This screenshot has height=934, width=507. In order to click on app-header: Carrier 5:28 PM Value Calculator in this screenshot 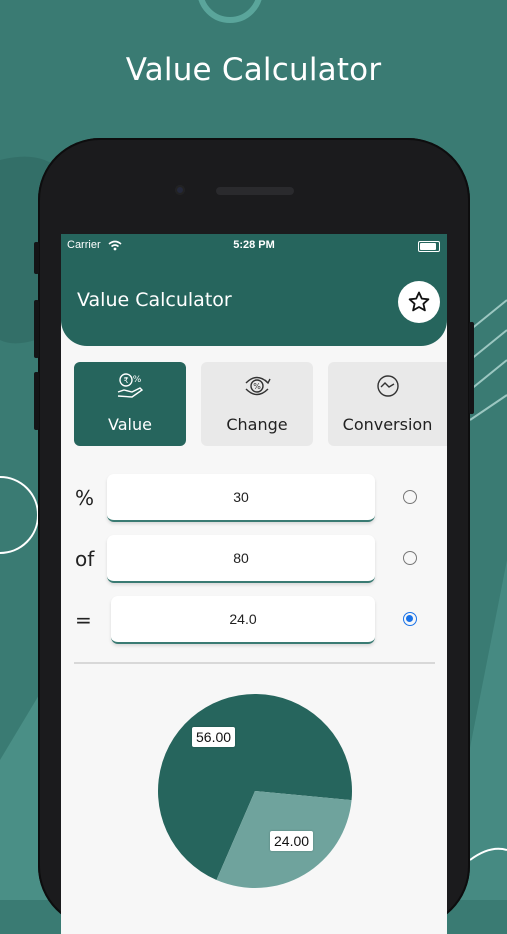, I will do `click(254, 290)`.